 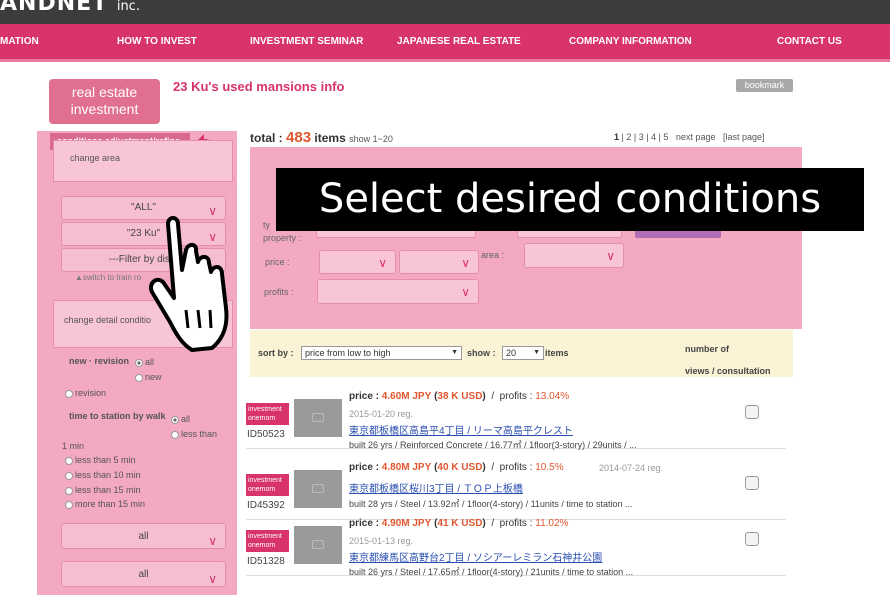 What do you see at coordinates (644, 137) in the screenshot?
I see `page-links: | 2 | 3 | 4 | 5` at bounding box center [644, 137].